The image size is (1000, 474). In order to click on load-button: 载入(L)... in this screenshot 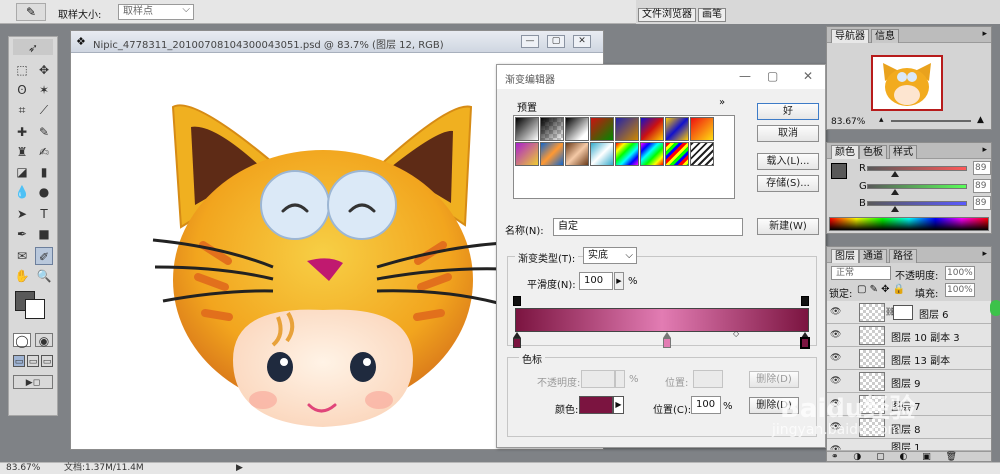, I will do `click(788, 161)`.